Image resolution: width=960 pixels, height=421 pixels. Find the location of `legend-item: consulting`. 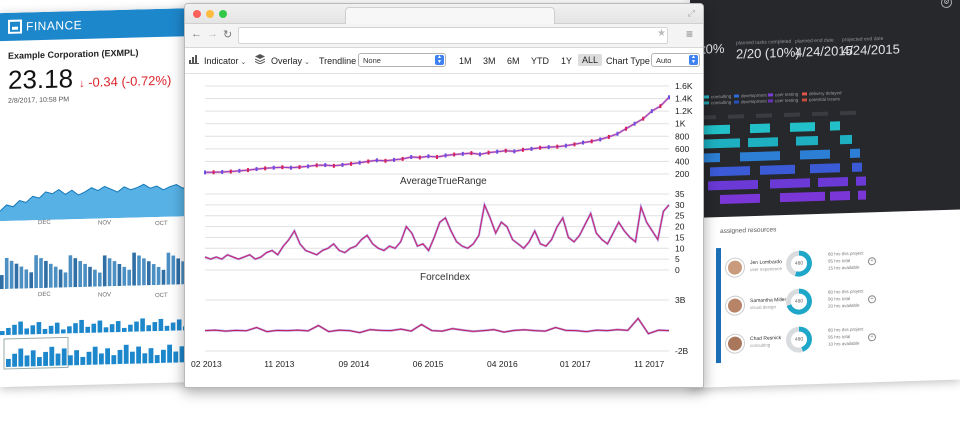

legend-item: consulting is located at coordinates (717, 97).